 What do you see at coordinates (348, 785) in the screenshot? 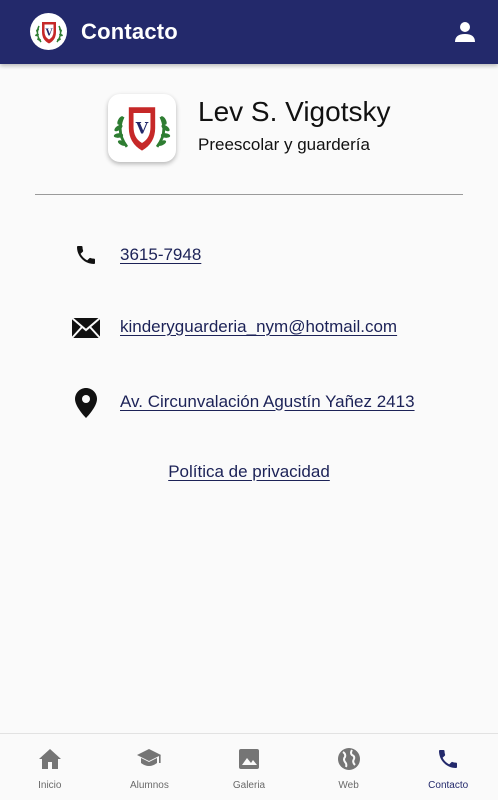
I see `nav-label: Web` at bounding box center [348, 785].